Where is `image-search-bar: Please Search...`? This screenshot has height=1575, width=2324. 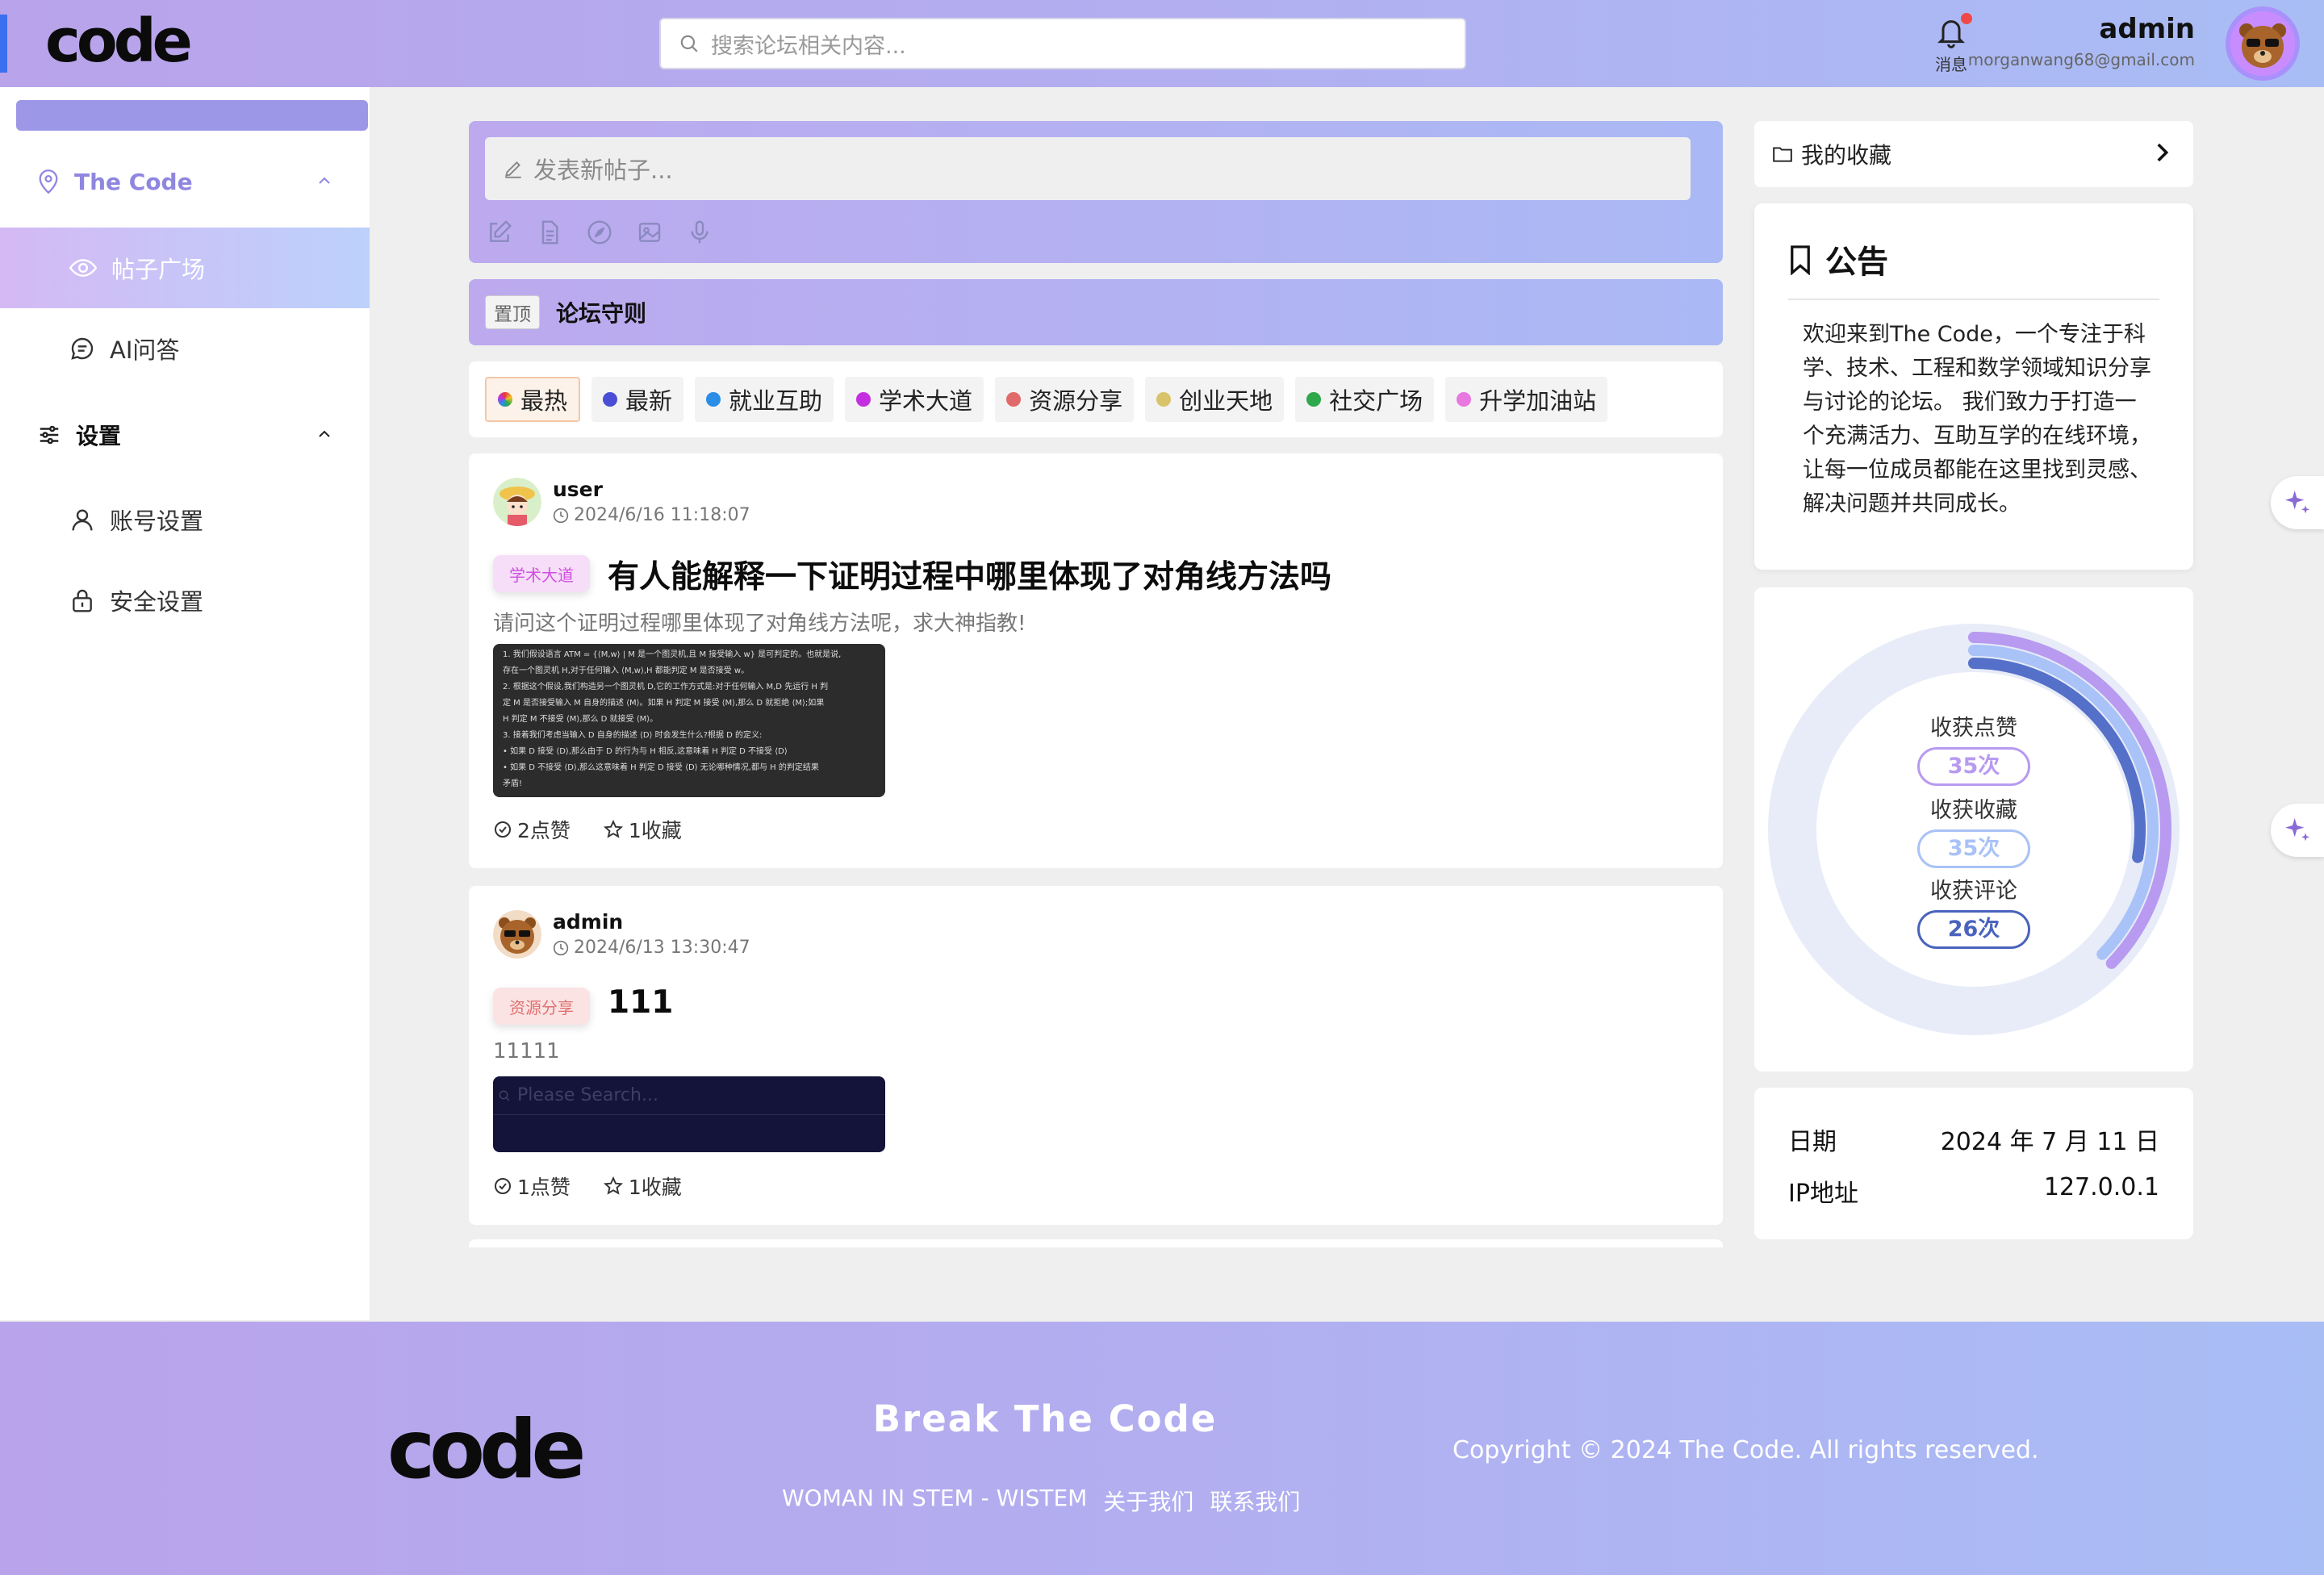 image-search-bar: Please Search... is located at coordinates (689, 1095).